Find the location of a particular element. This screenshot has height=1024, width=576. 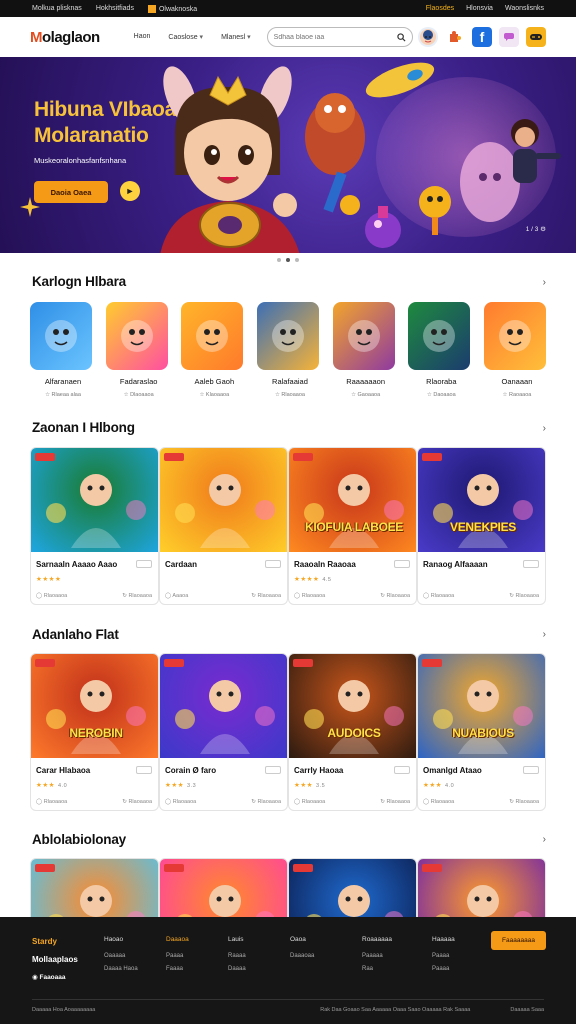

game-card: Corain Ø faro ★★★ 3.3 ◯ Rlaoaaoa ↻ Rlaoaaoa is located at coordinates (223, 732).